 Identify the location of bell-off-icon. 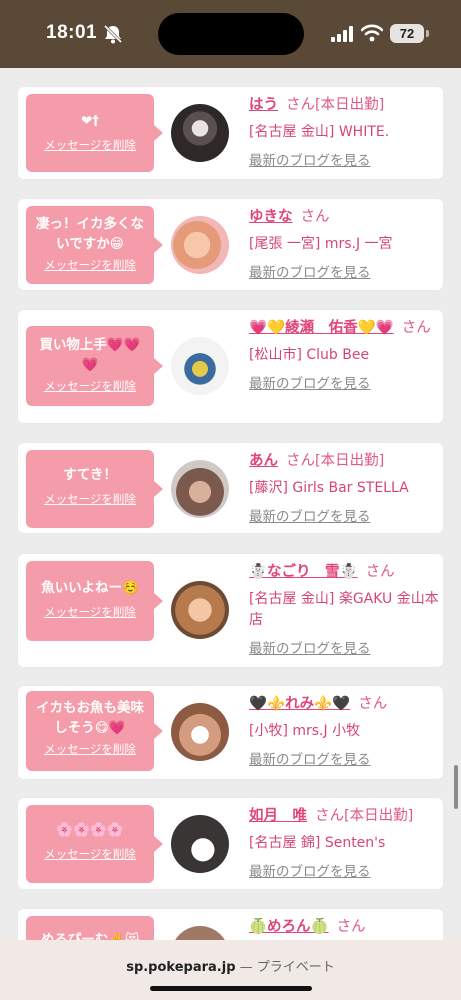
(113, 34).